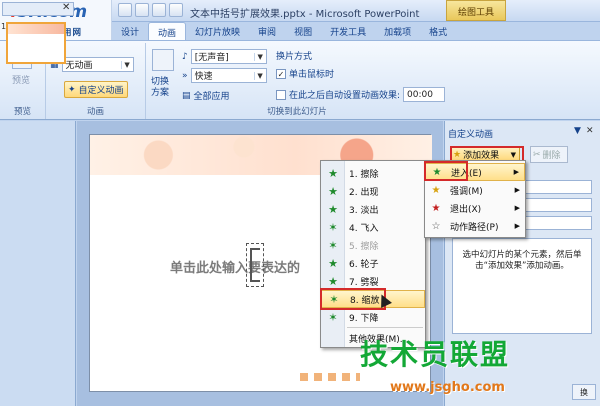 Image resolution: width=600 pixels, height=406 pixels. I want to click on ribbon-tabs: 设计 动画 幻灯片放映 审阅 视图 开发工具 加载项 格式, so click(284, 31).